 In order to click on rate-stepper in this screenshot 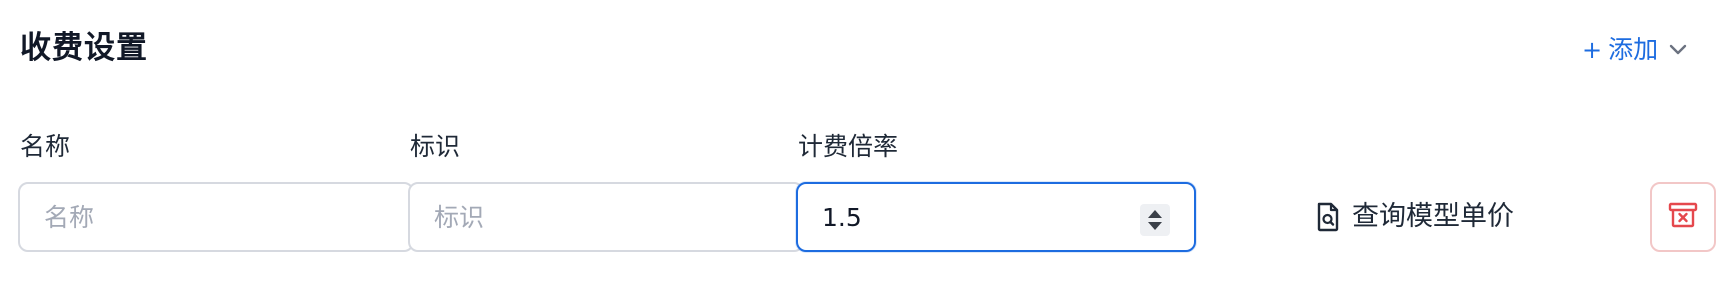, I will do `click(1155, 220)`.